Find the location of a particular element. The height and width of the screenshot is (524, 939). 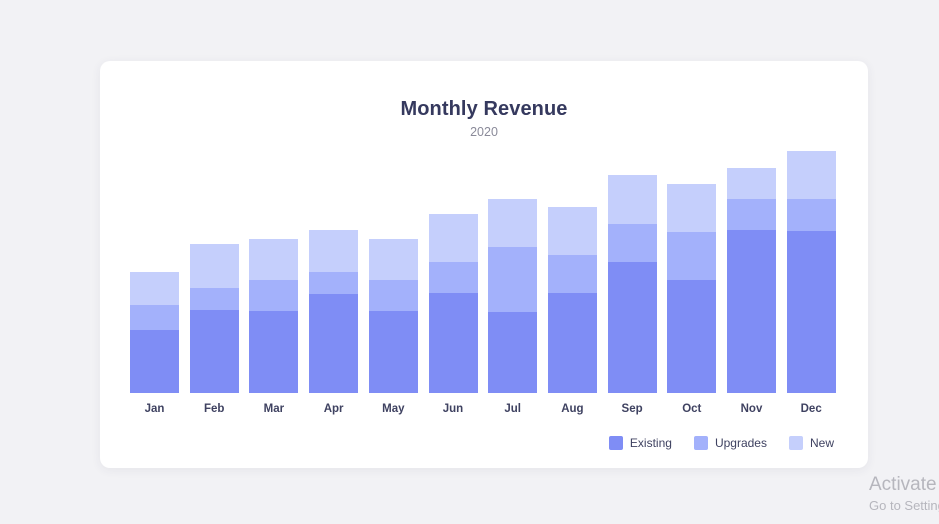

bar-stack-jul is located at coordinates (513, 296).